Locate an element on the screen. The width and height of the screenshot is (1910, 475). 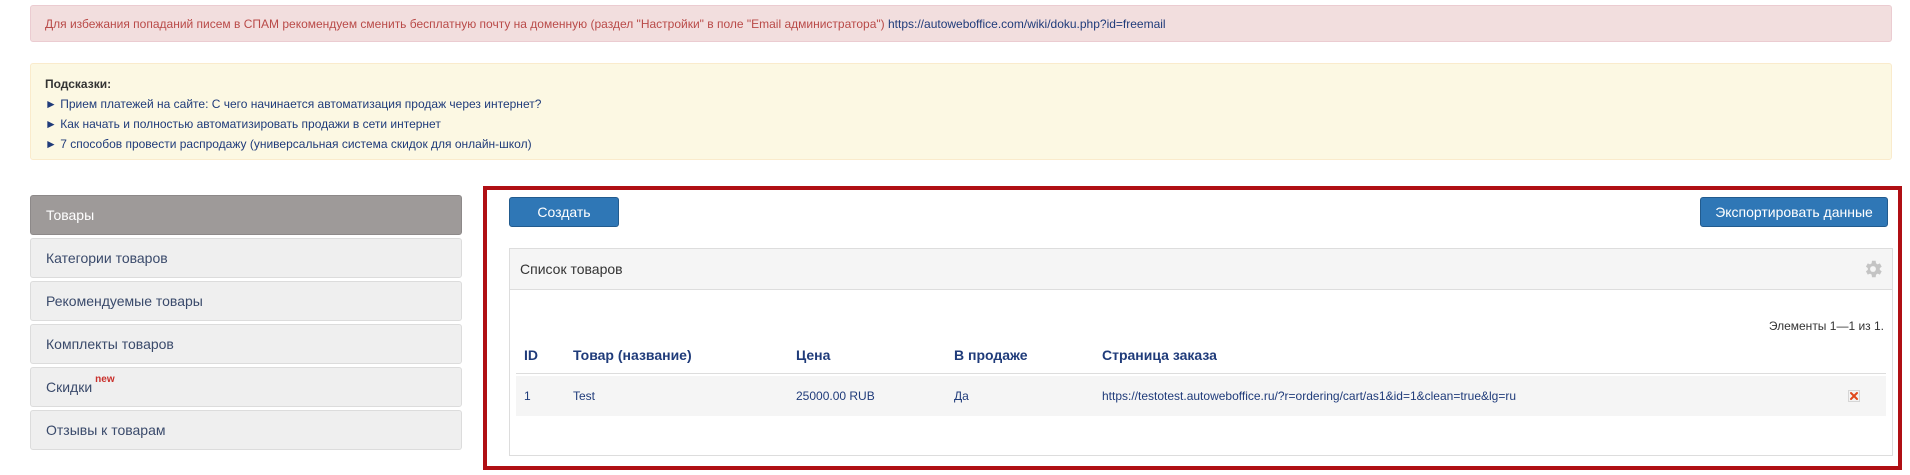
cell-price: 25000.00 RUB is located at coordinates (835, 396).